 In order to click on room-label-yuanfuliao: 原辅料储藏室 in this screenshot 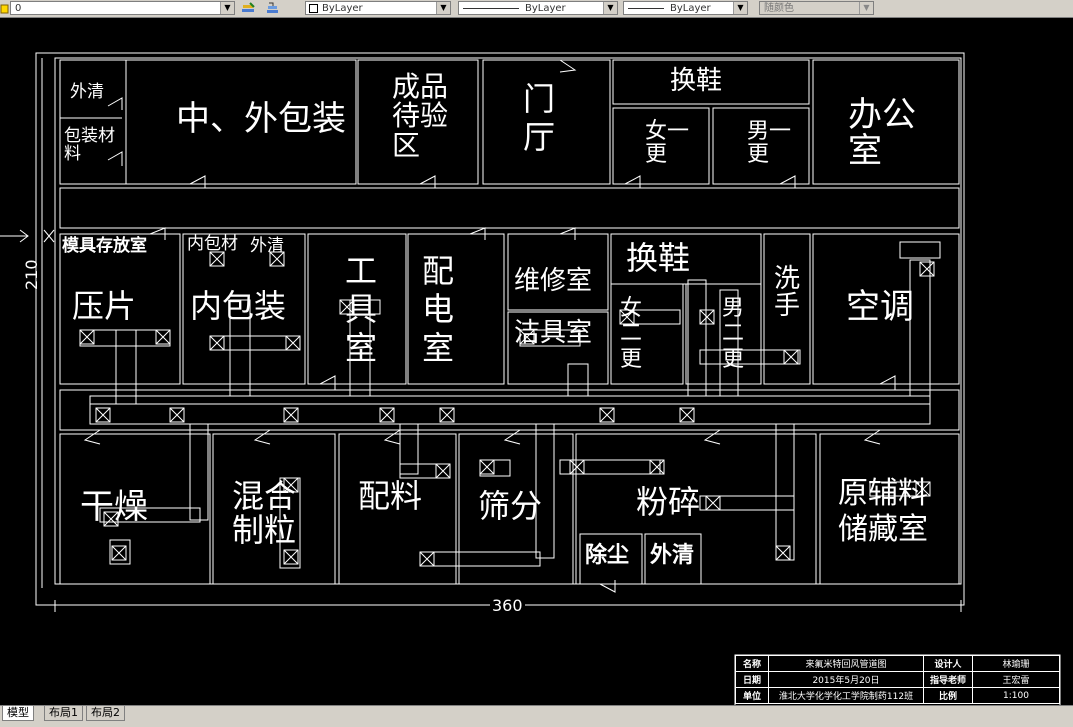, I will do `click(883, 511)`.